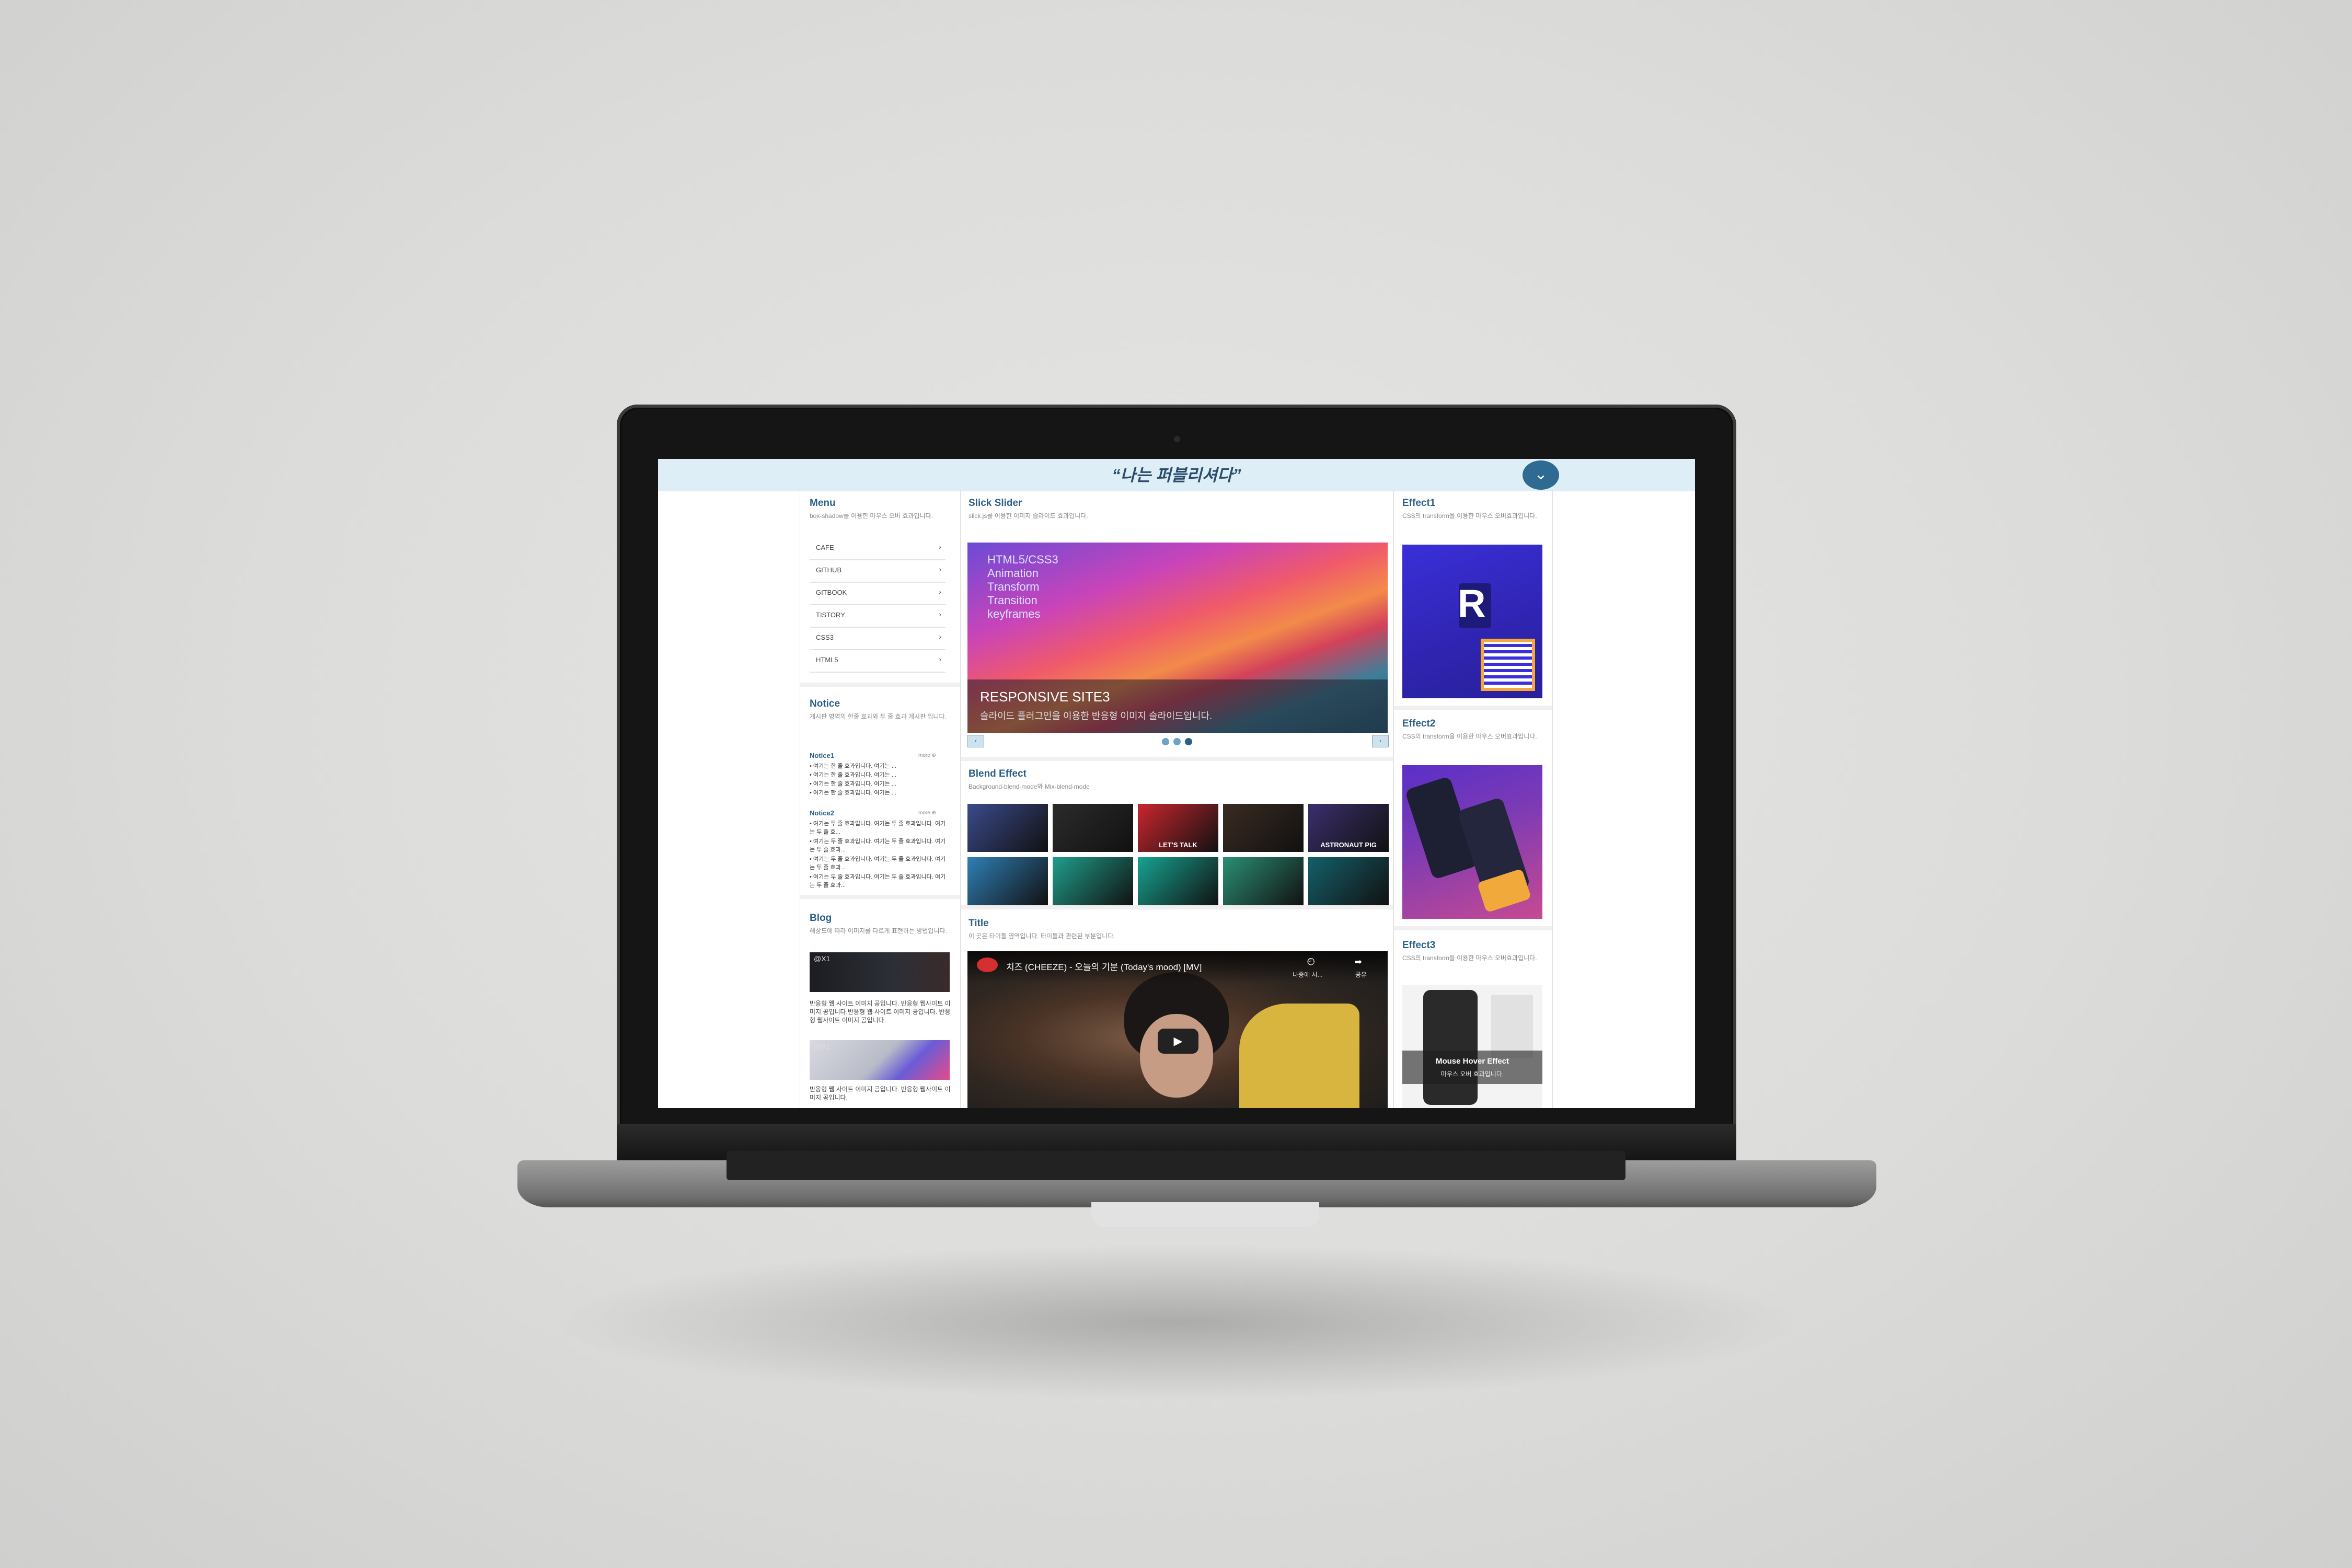 This screenshot has height=1568, width=2352. What do you see at coordinates (1472, 1074) in the screenshot?
I see `hover-caption-sub: 마우스 오버 효과입니다.` at bounding box center [1472, 1074].